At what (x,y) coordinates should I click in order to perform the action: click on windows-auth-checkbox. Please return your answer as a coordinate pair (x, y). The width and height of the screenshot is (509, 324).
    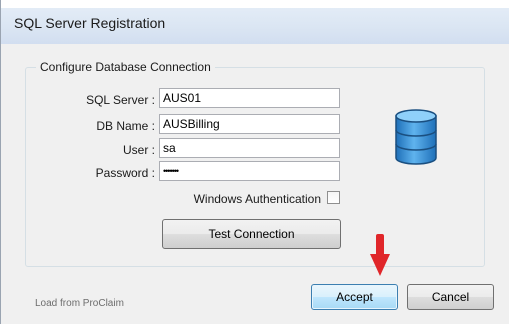
    Looking at the image, I should click on (333, 197).